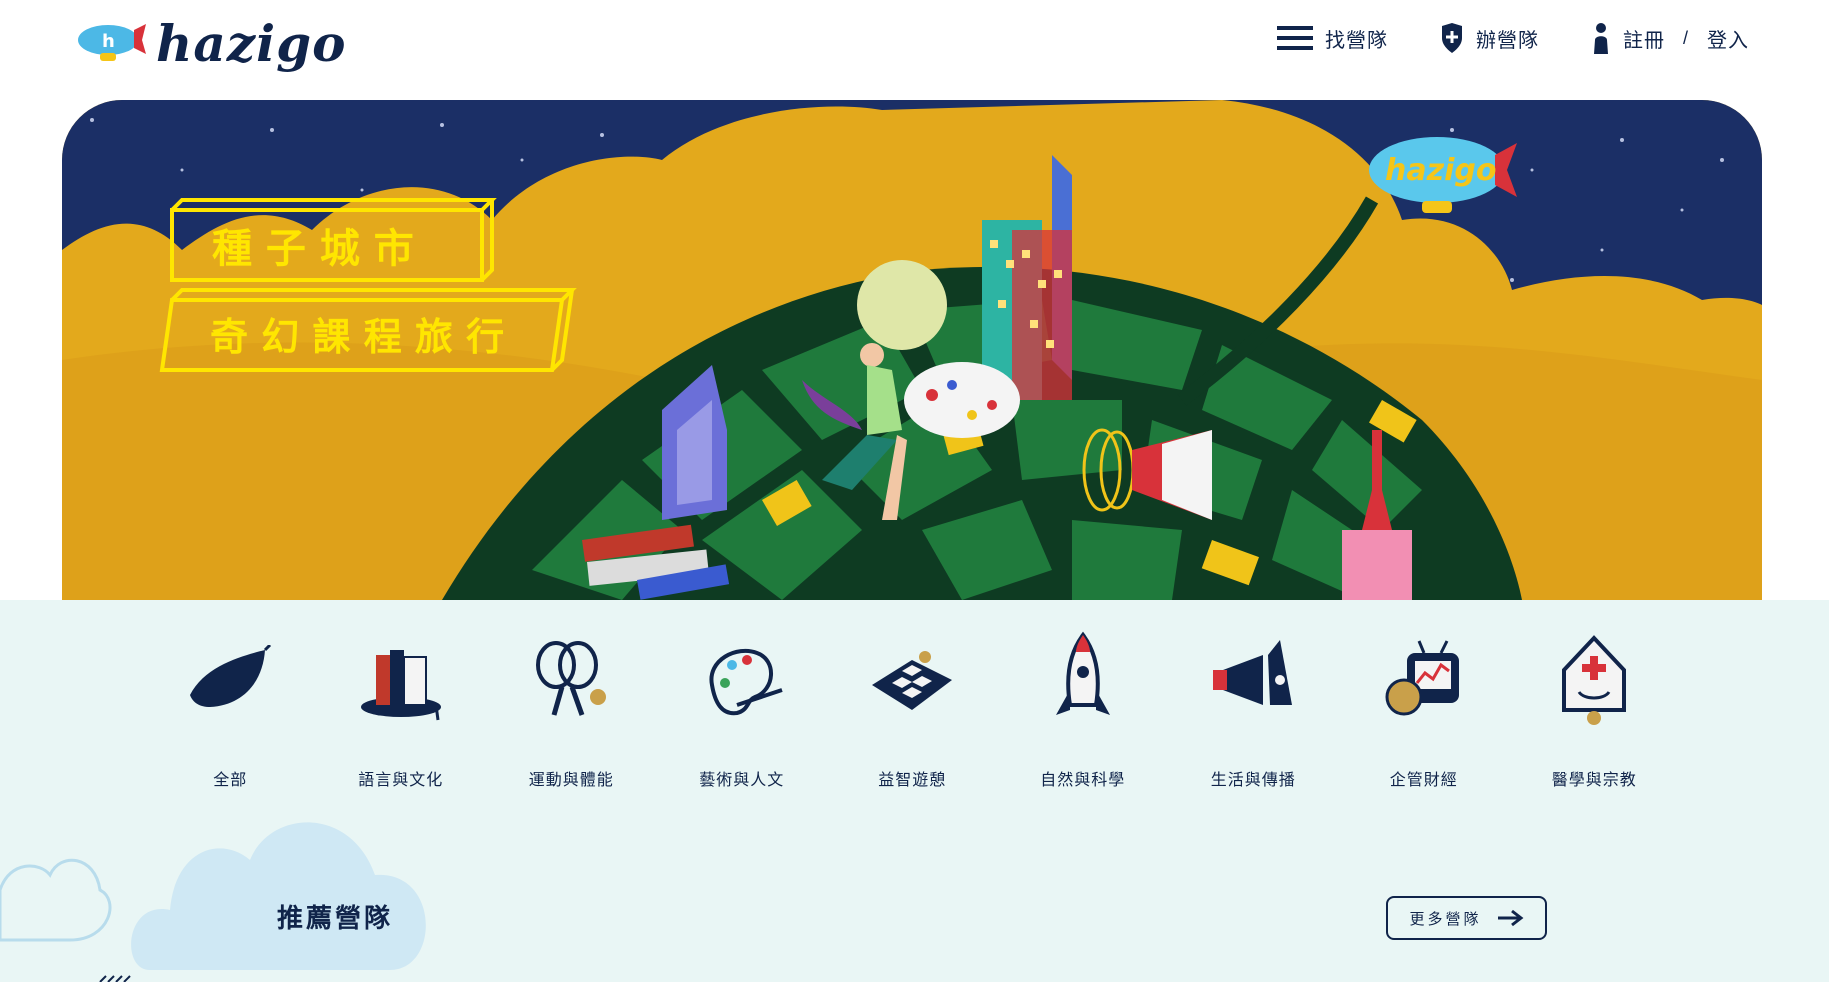 This screenshot has width=1829, height=982. I want to click on neon-sign-line1: 種 子 城 市, so click(313, 249).